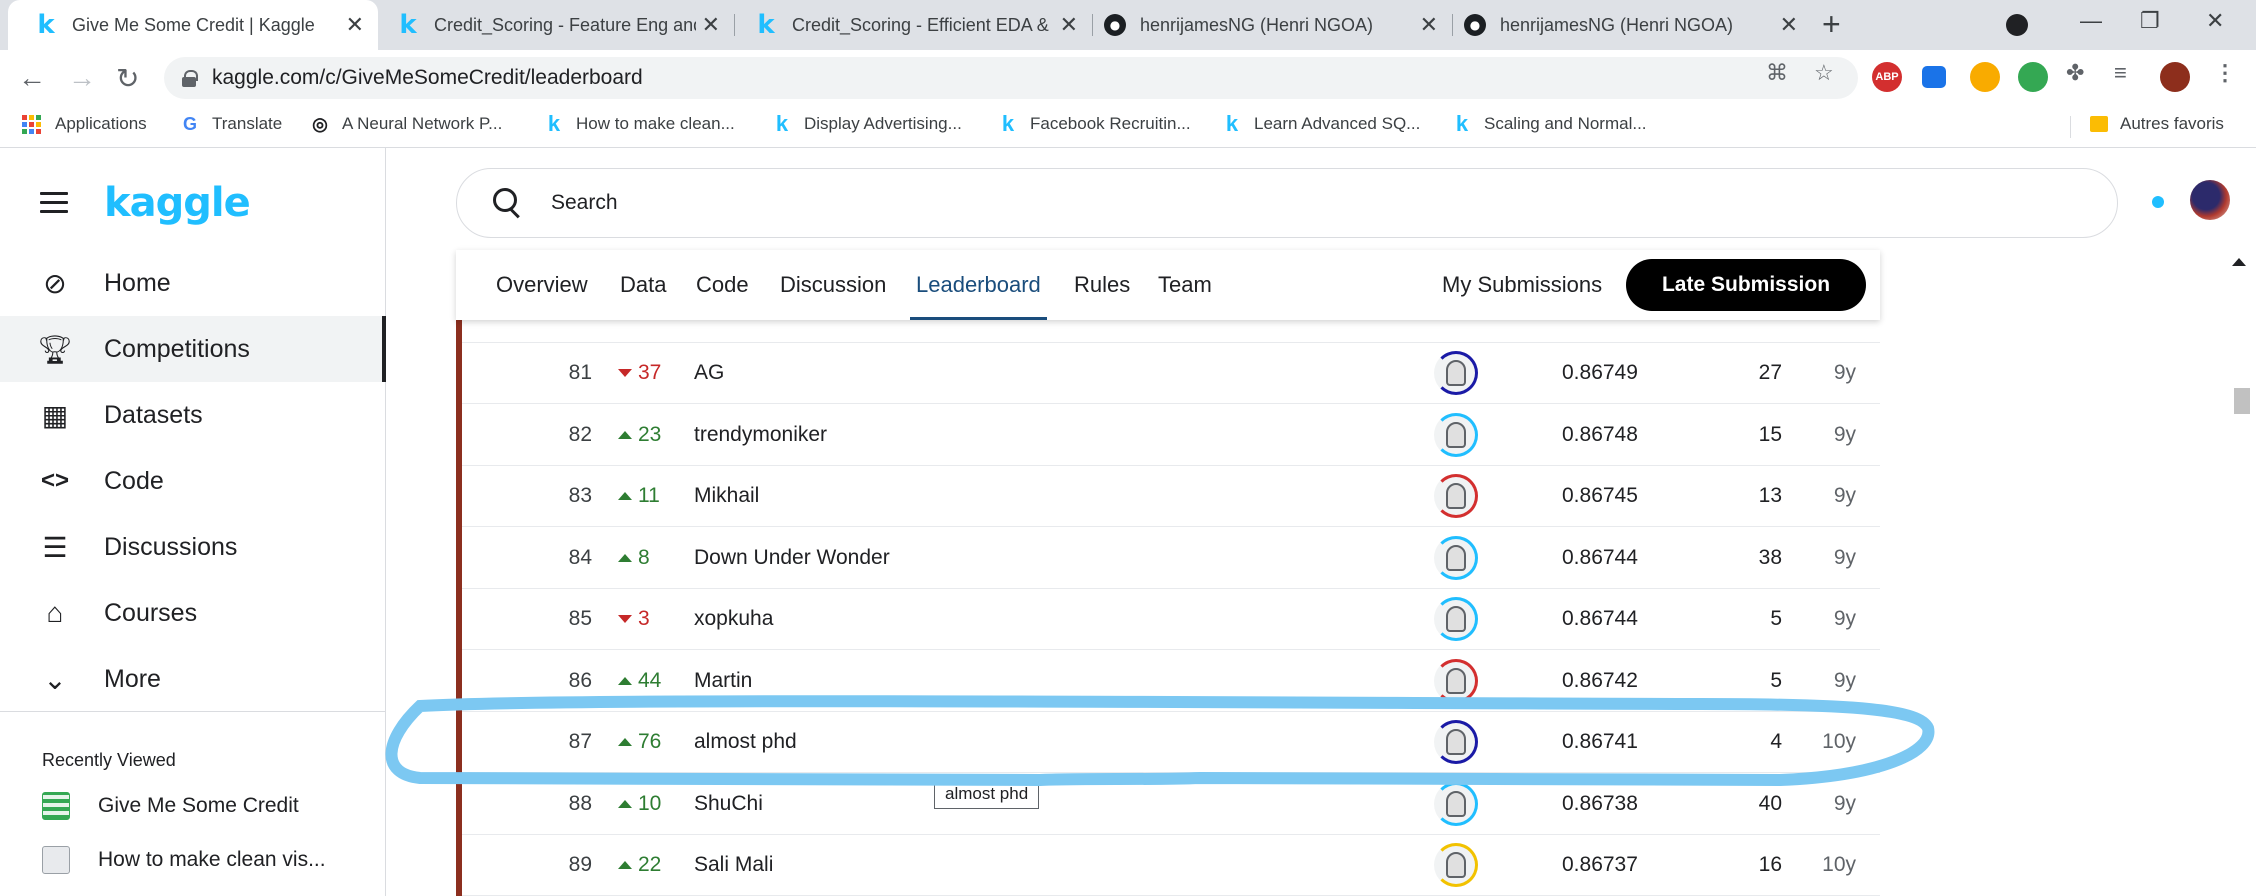 The image size is (2256, 896). I want to click on search-input, so click(1151, 203).